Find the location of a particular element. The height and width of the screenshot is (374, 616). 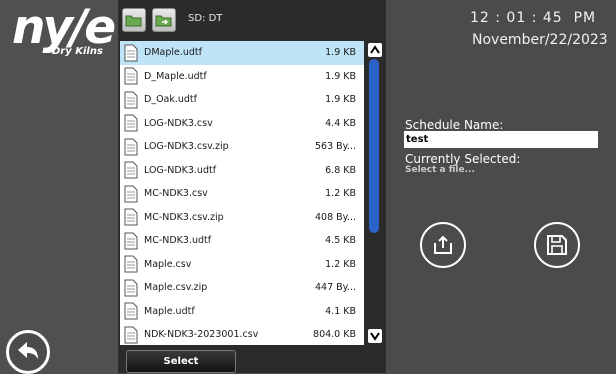

file-name: MC-NDK3.csv.zip is located at coordinates (184, 217).